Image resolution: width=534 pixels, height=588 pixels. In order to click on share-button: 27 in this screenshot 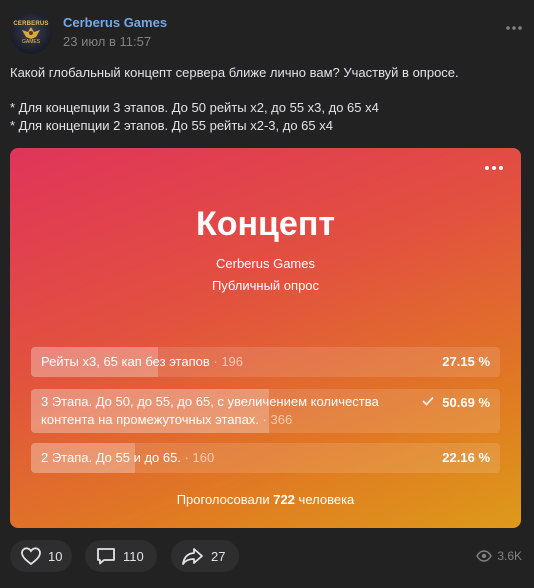, I will do `click(205, 556)`.